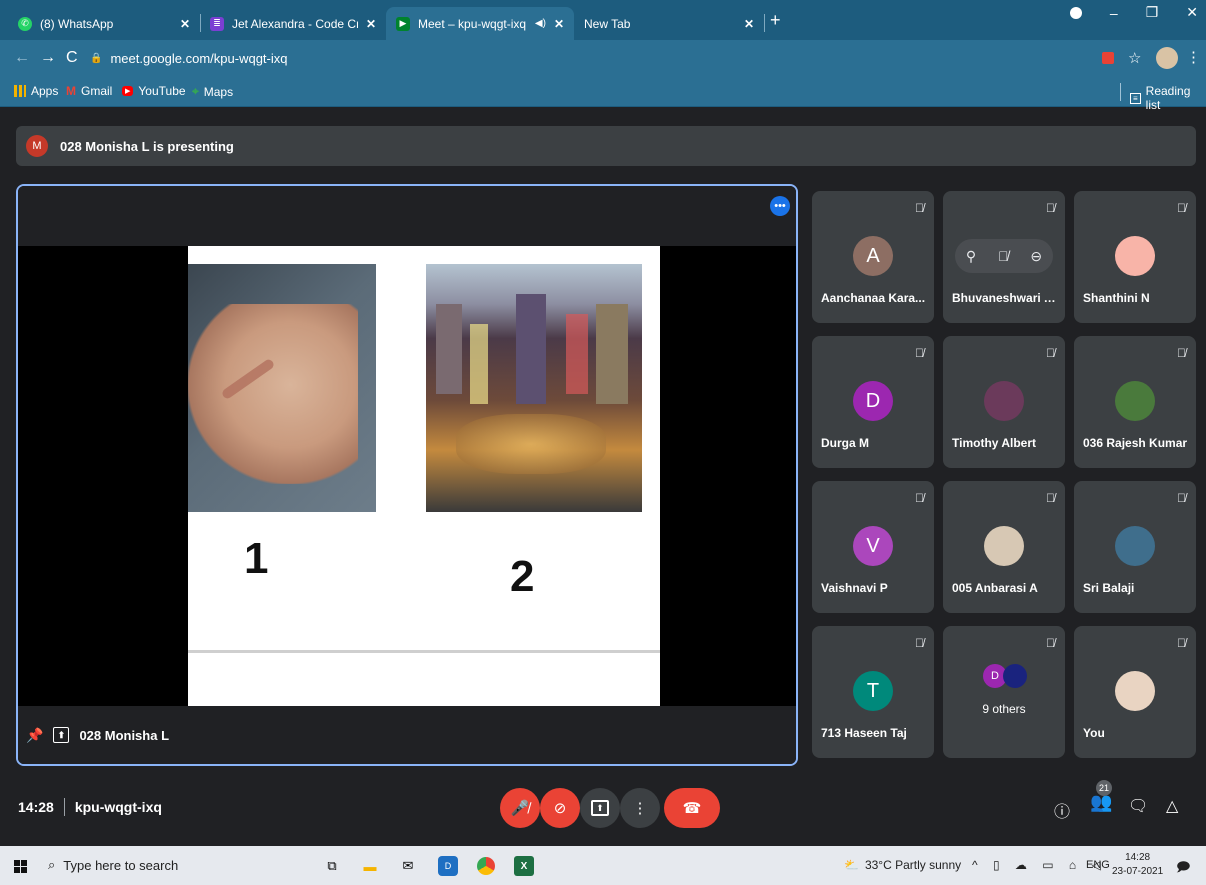 This screenshot has width=1206, height=885. Describe the element at coordinates (77, 23) in the screenshot. I see `tab-title: (8) WhatsApp` at that location.